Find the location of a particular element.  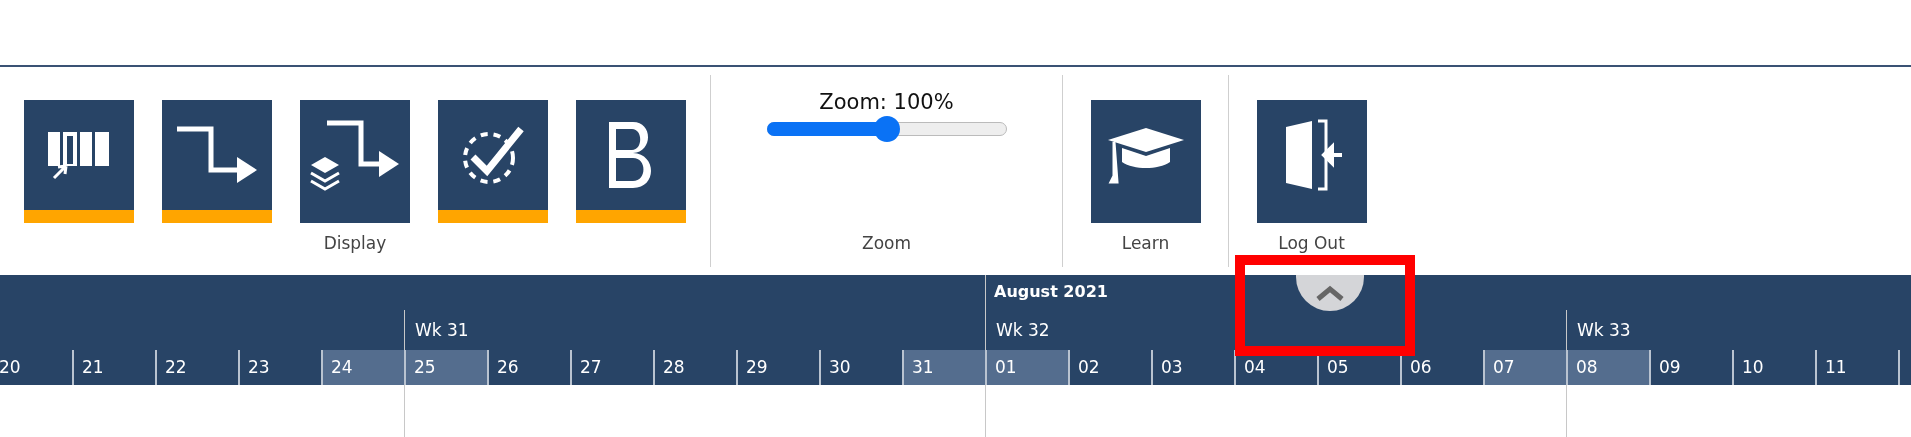

day-cell: 02 is located at coordinates (1109, 367).